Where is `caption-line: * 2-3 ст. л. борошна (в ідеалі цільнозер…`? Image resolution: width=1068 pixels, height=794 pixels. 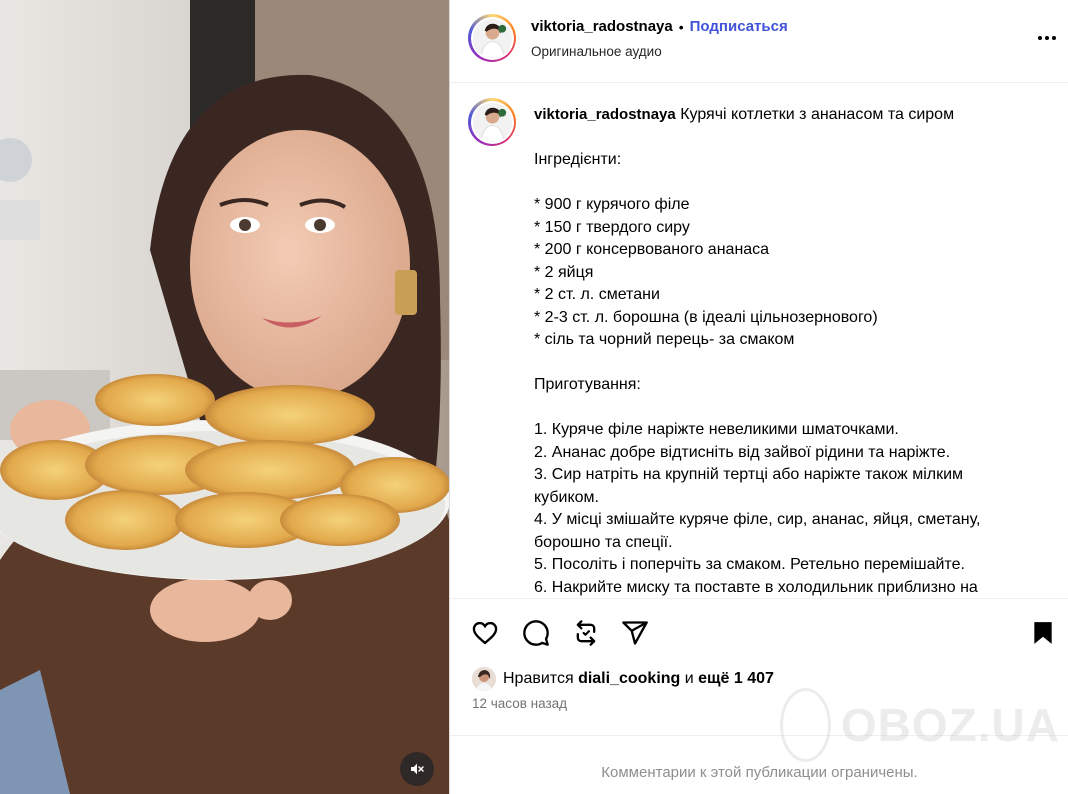 caption-line: * 2-3 ст. л. борошна (в ідеалі цільнозер… is located at coordinates (706, 317).